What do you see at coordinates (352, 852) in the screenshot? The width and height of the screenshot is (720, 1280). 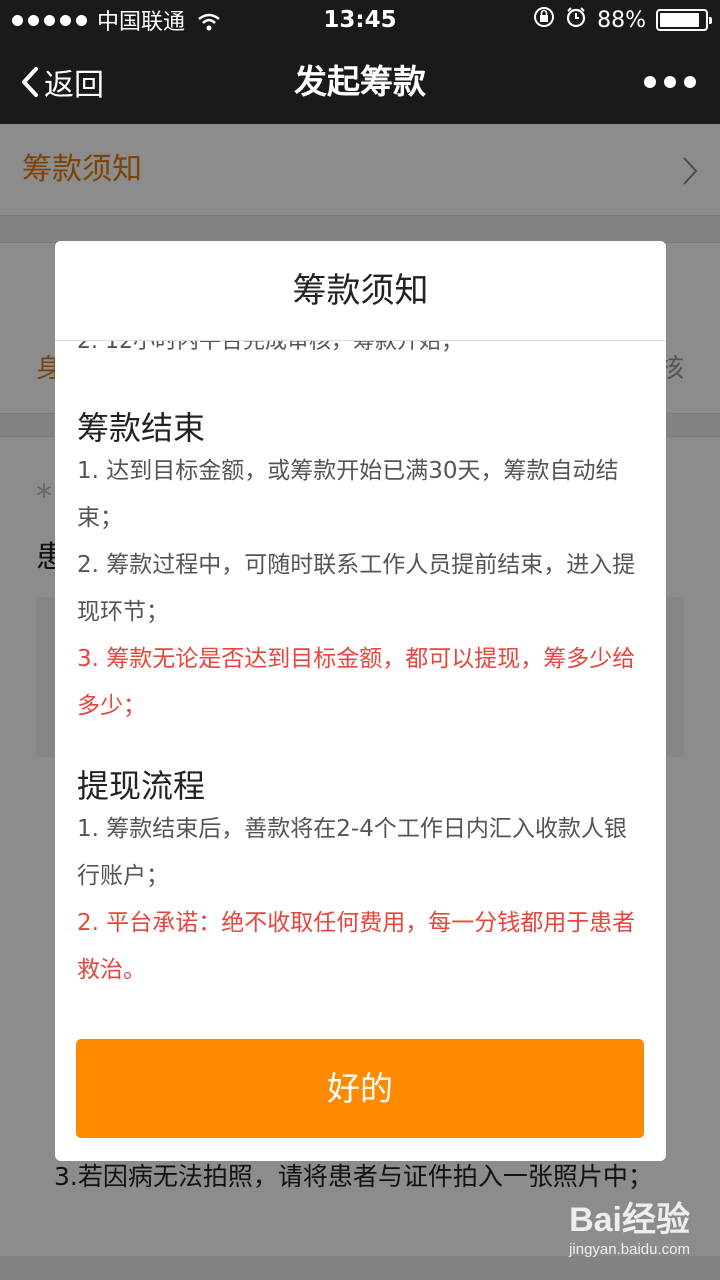 I see `withdraw-item-1: 1. 筹款结束后，善款将在2-4个工作日内汇入收款人银行账户；` at bounding box center [352, 852].